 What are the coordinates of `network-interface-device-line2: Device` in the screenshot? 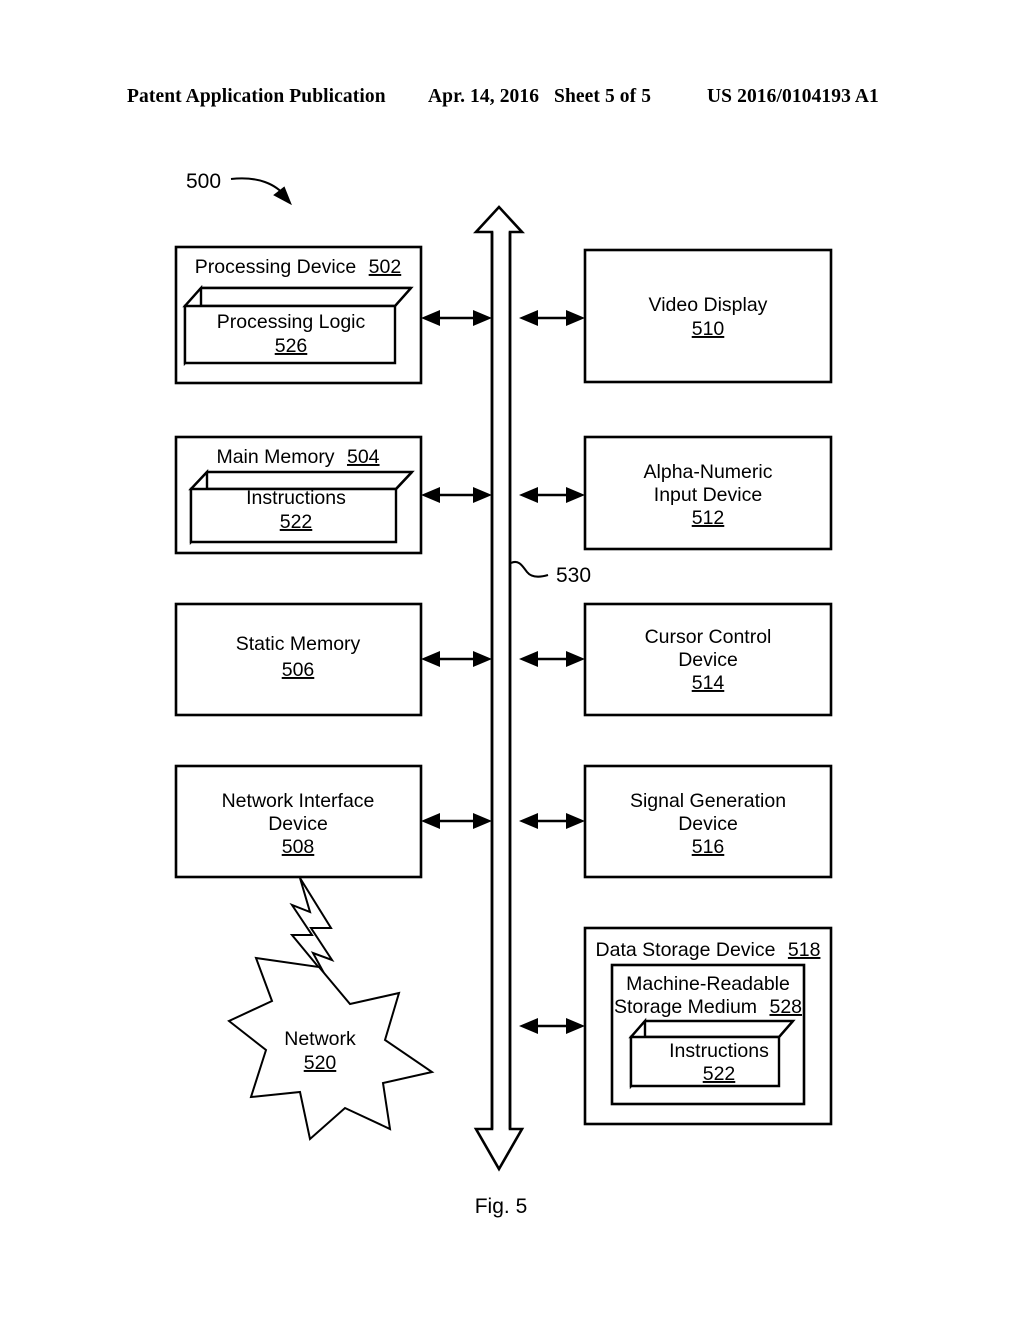 It's located at (298, 824).